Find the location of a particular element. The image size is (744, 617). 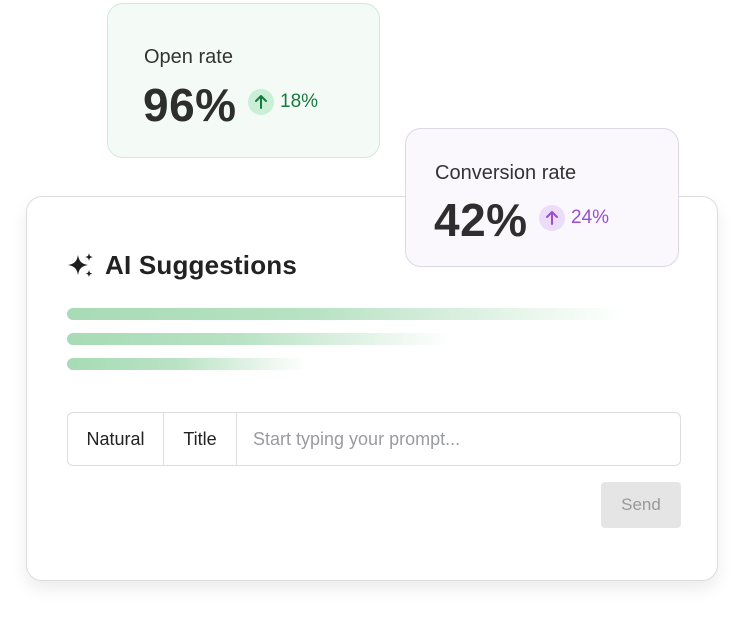

conversion-rate-label: Conversion rate is located at coordinates (506, 173).